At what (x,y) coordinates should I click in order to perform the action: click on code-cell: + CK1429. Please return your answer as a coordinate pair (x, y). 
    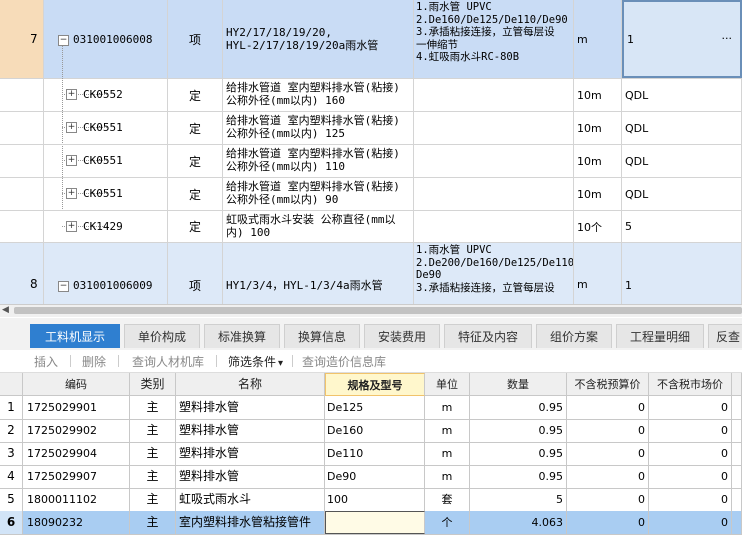
    Looking at the image, I should click on (106, 226).